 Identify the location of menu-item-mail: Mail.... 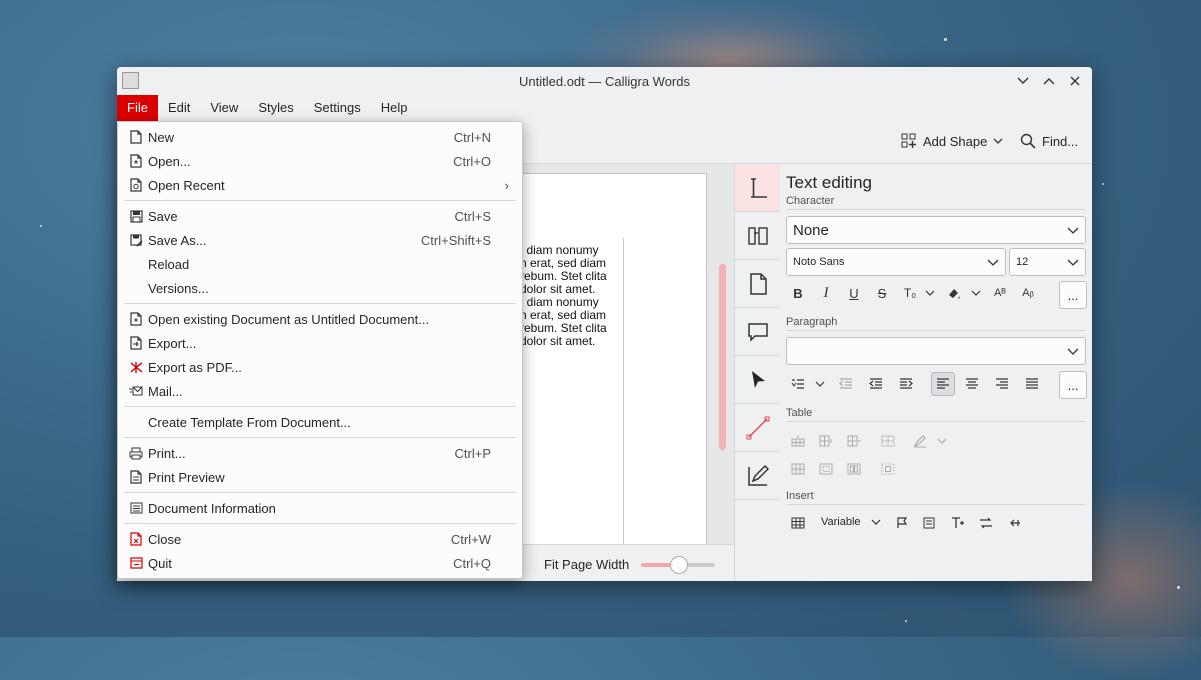
(319, 391).